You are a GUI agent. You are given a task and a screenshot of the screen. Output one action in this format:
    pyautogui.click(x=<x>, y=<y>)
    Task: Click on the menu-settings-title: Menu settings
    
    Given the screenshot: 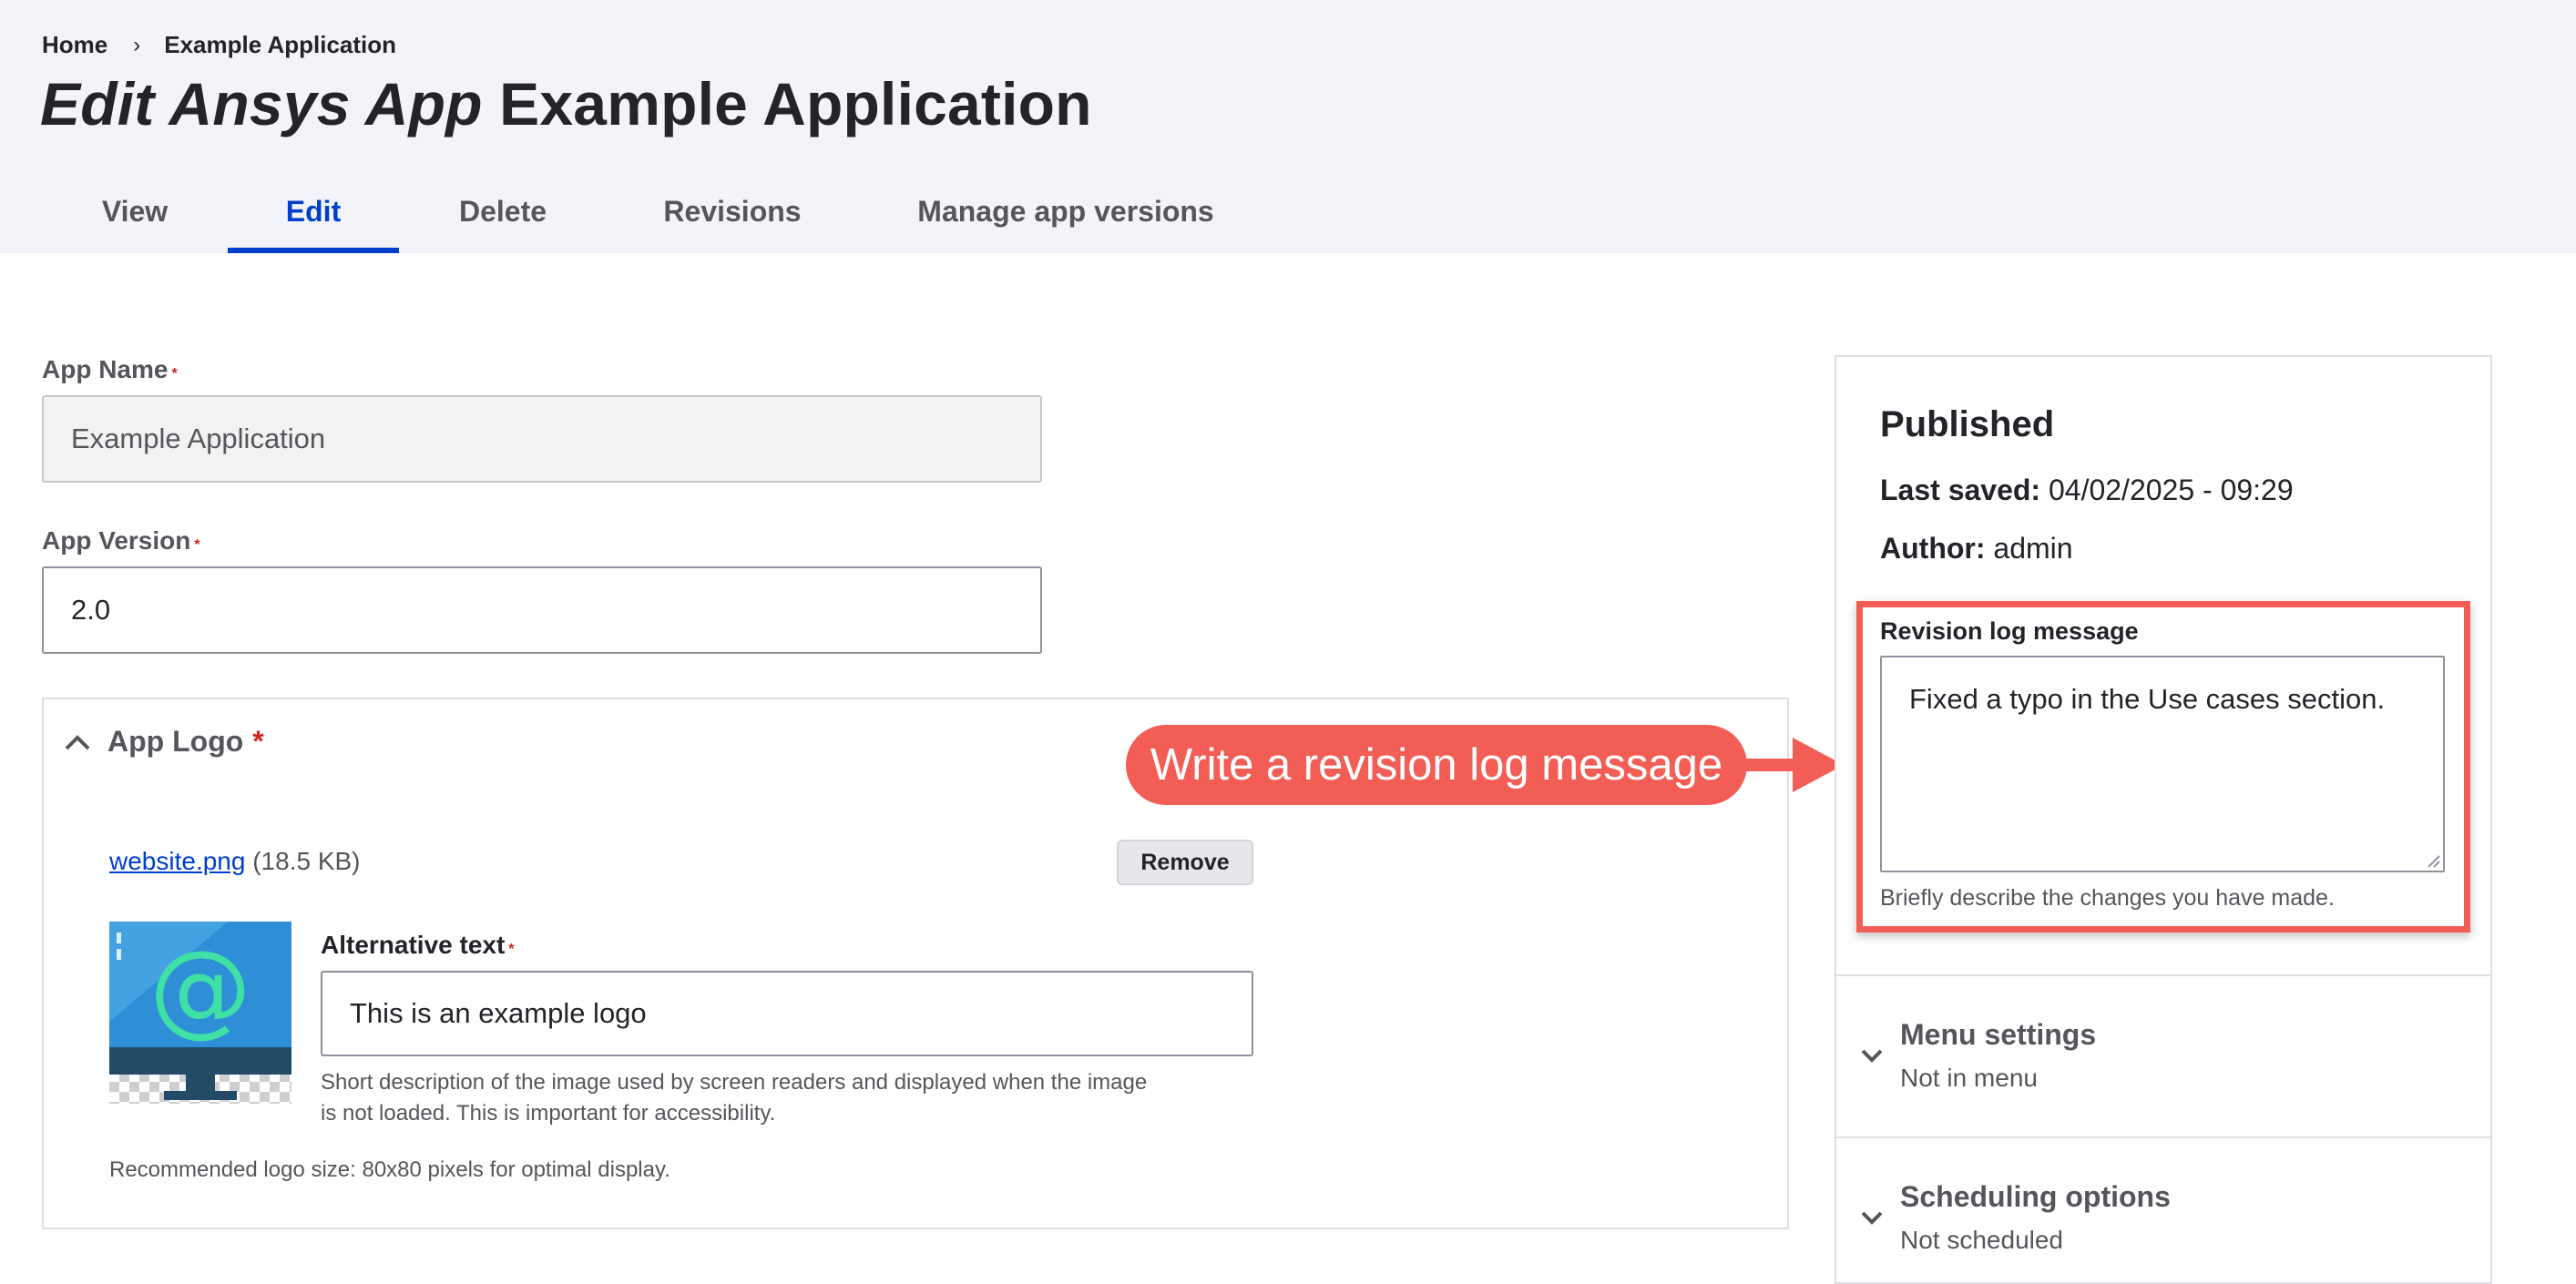 What is the action you would take?
    pyautogui.click(x=1998, y=1034)
    